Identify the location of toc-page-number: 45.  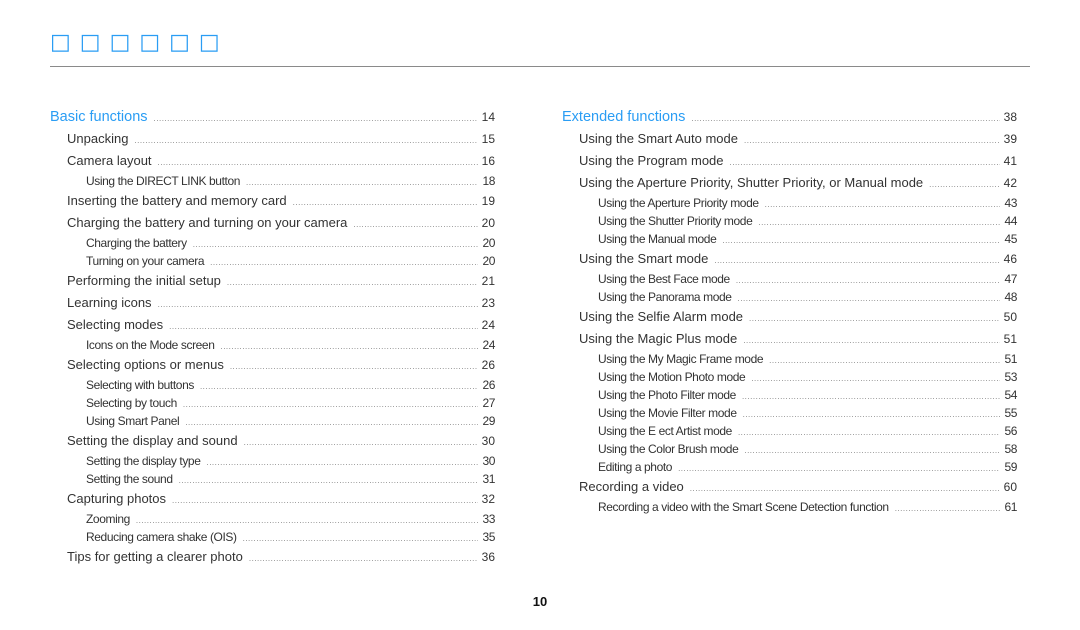
(1010, 239).